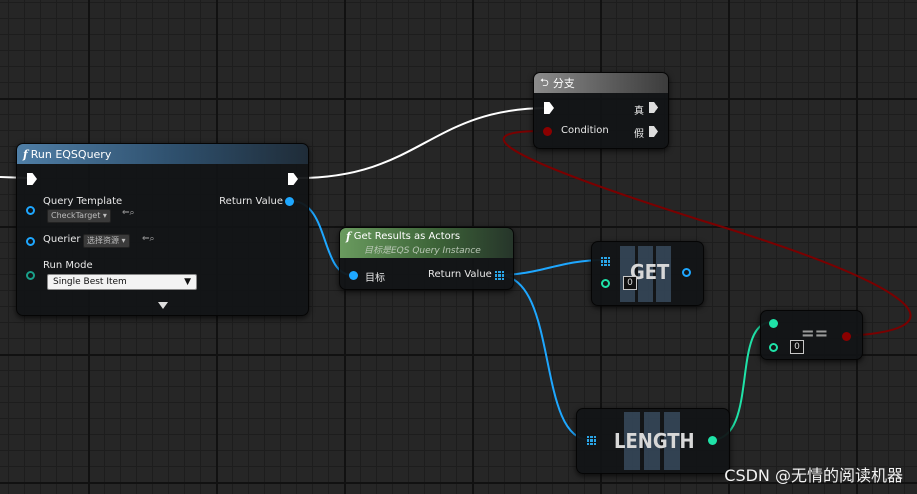 This screenshot has height=494, width=917. Describe the element at coordinates (630, 283) in the screenshot. I see `get-index-input: 0` at that location.